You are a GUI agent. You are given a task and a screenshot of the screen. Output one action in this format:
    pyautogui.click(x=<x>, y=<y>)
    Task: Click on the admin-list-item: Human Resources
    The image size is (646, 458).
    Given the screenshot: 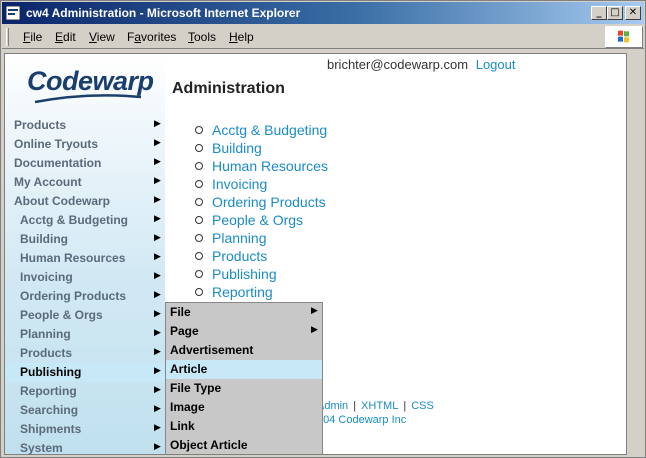 What is the action you would take?
    pyautogui.click(x=295, y=167)
    